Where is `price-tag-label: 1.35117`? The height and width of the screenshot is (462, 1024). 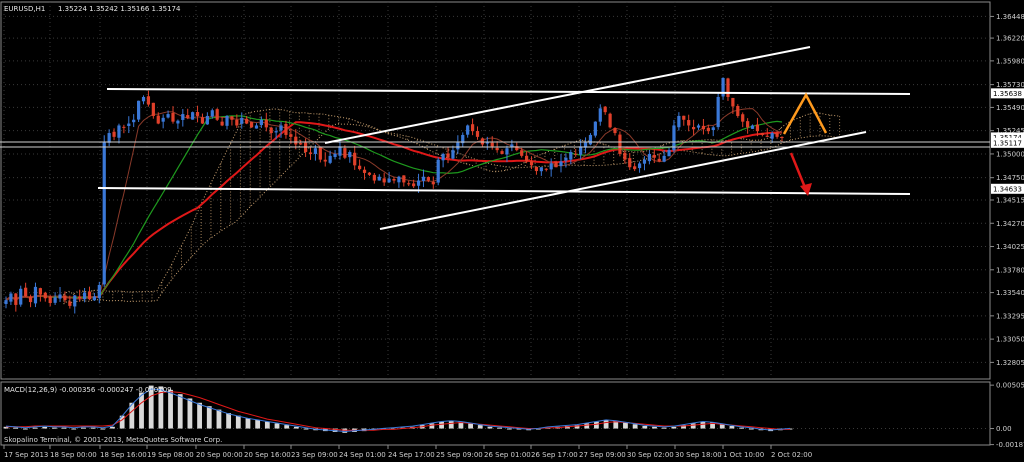 price-tag-label: 1.35117 is located at coordinates (1007, 143).